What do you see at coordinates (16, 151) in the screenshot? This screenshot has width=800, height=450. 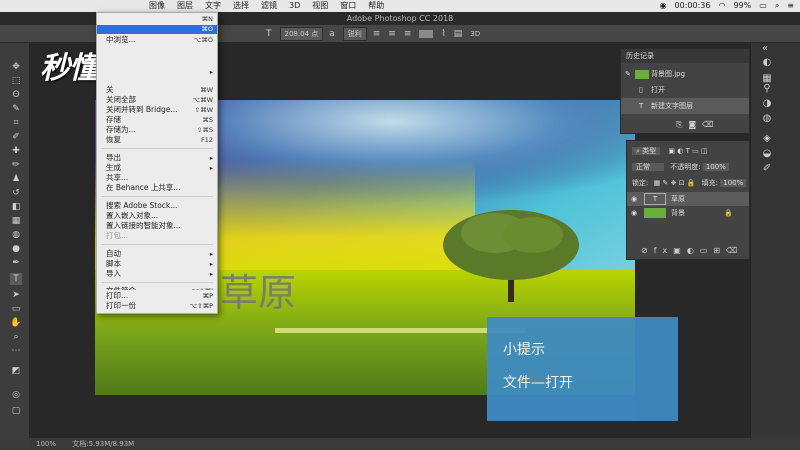 I see `healing-tool-icon: ✚` at bounding box center [16, 151].